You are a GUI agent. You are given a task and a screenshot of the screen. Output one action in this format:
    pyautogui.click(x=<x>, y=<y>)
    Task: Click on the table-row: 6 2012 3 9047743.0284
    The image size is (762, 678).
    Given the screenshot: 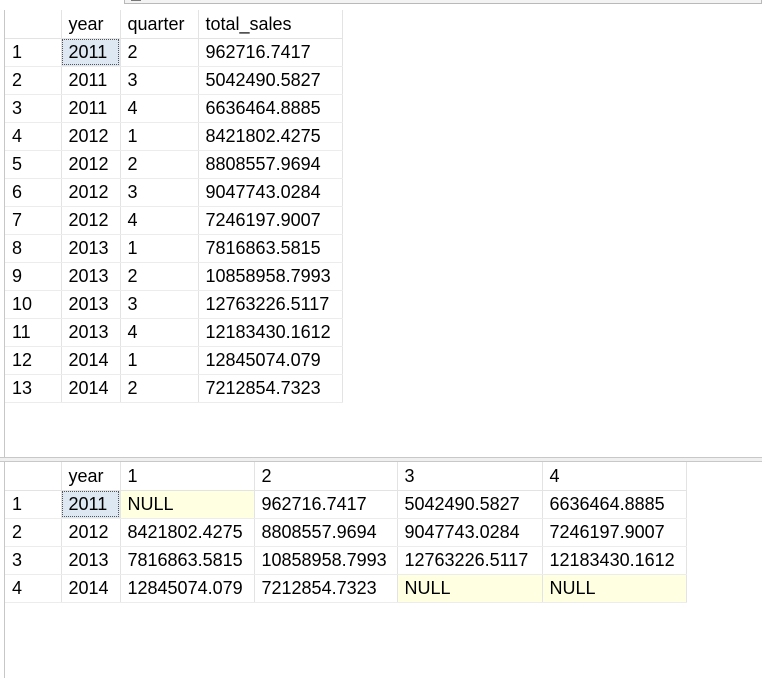 What is the action you would take?
    pyautogui.click(x=174, y=192)
    